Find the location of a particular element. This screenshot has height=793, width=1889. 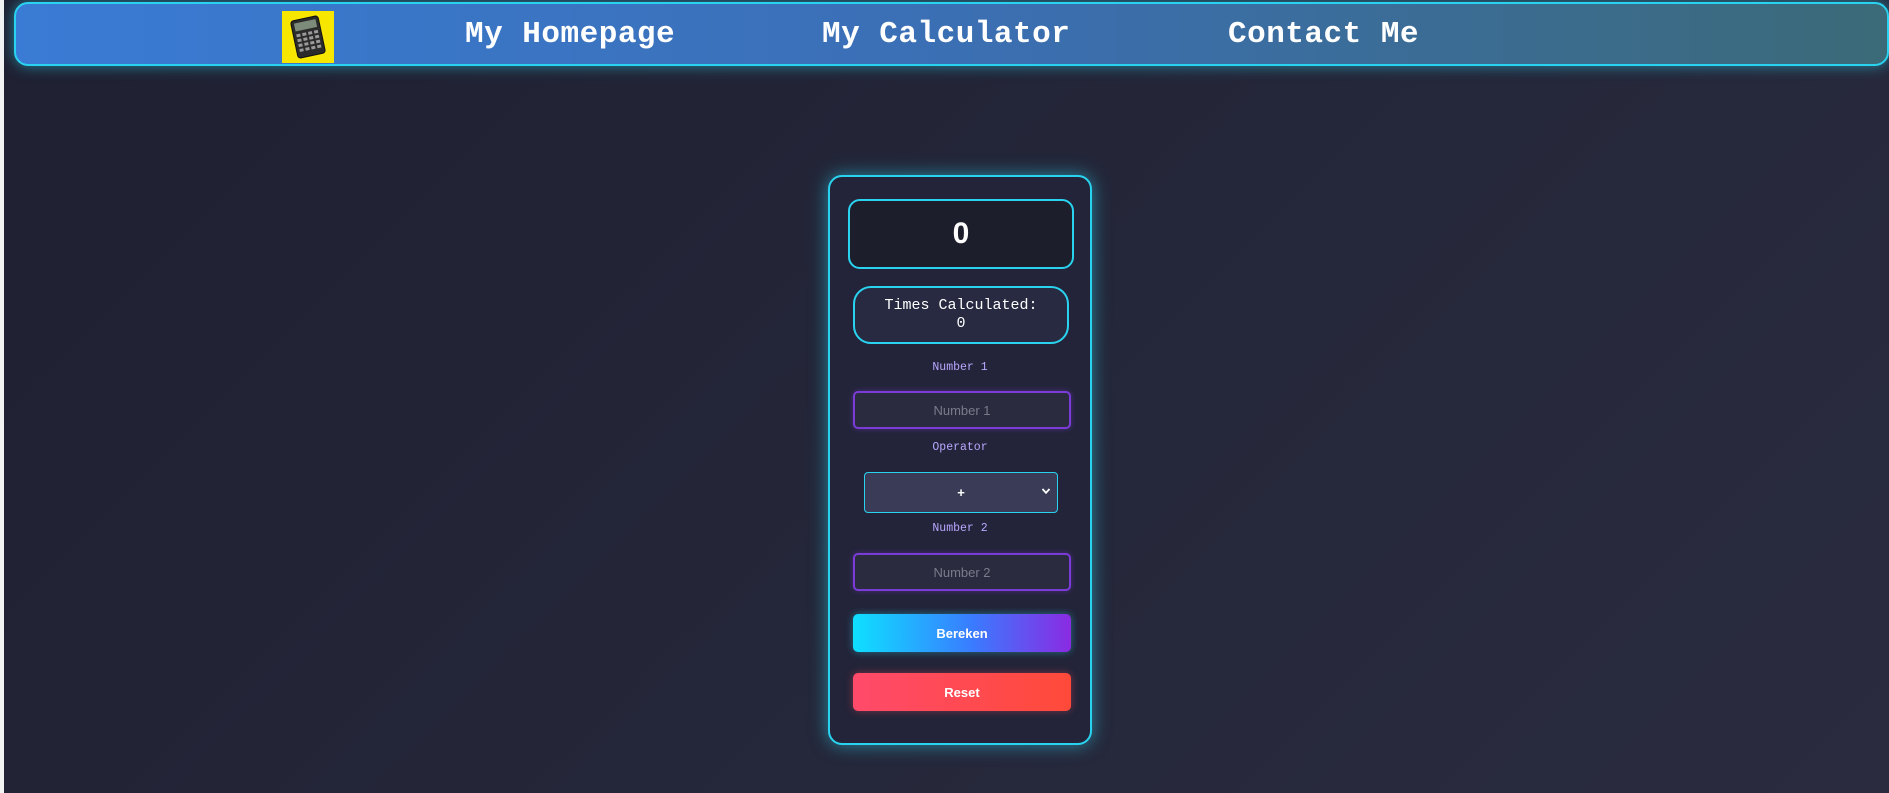

nav-link-contact: Contact Me is located at coordinates (1323, 34).